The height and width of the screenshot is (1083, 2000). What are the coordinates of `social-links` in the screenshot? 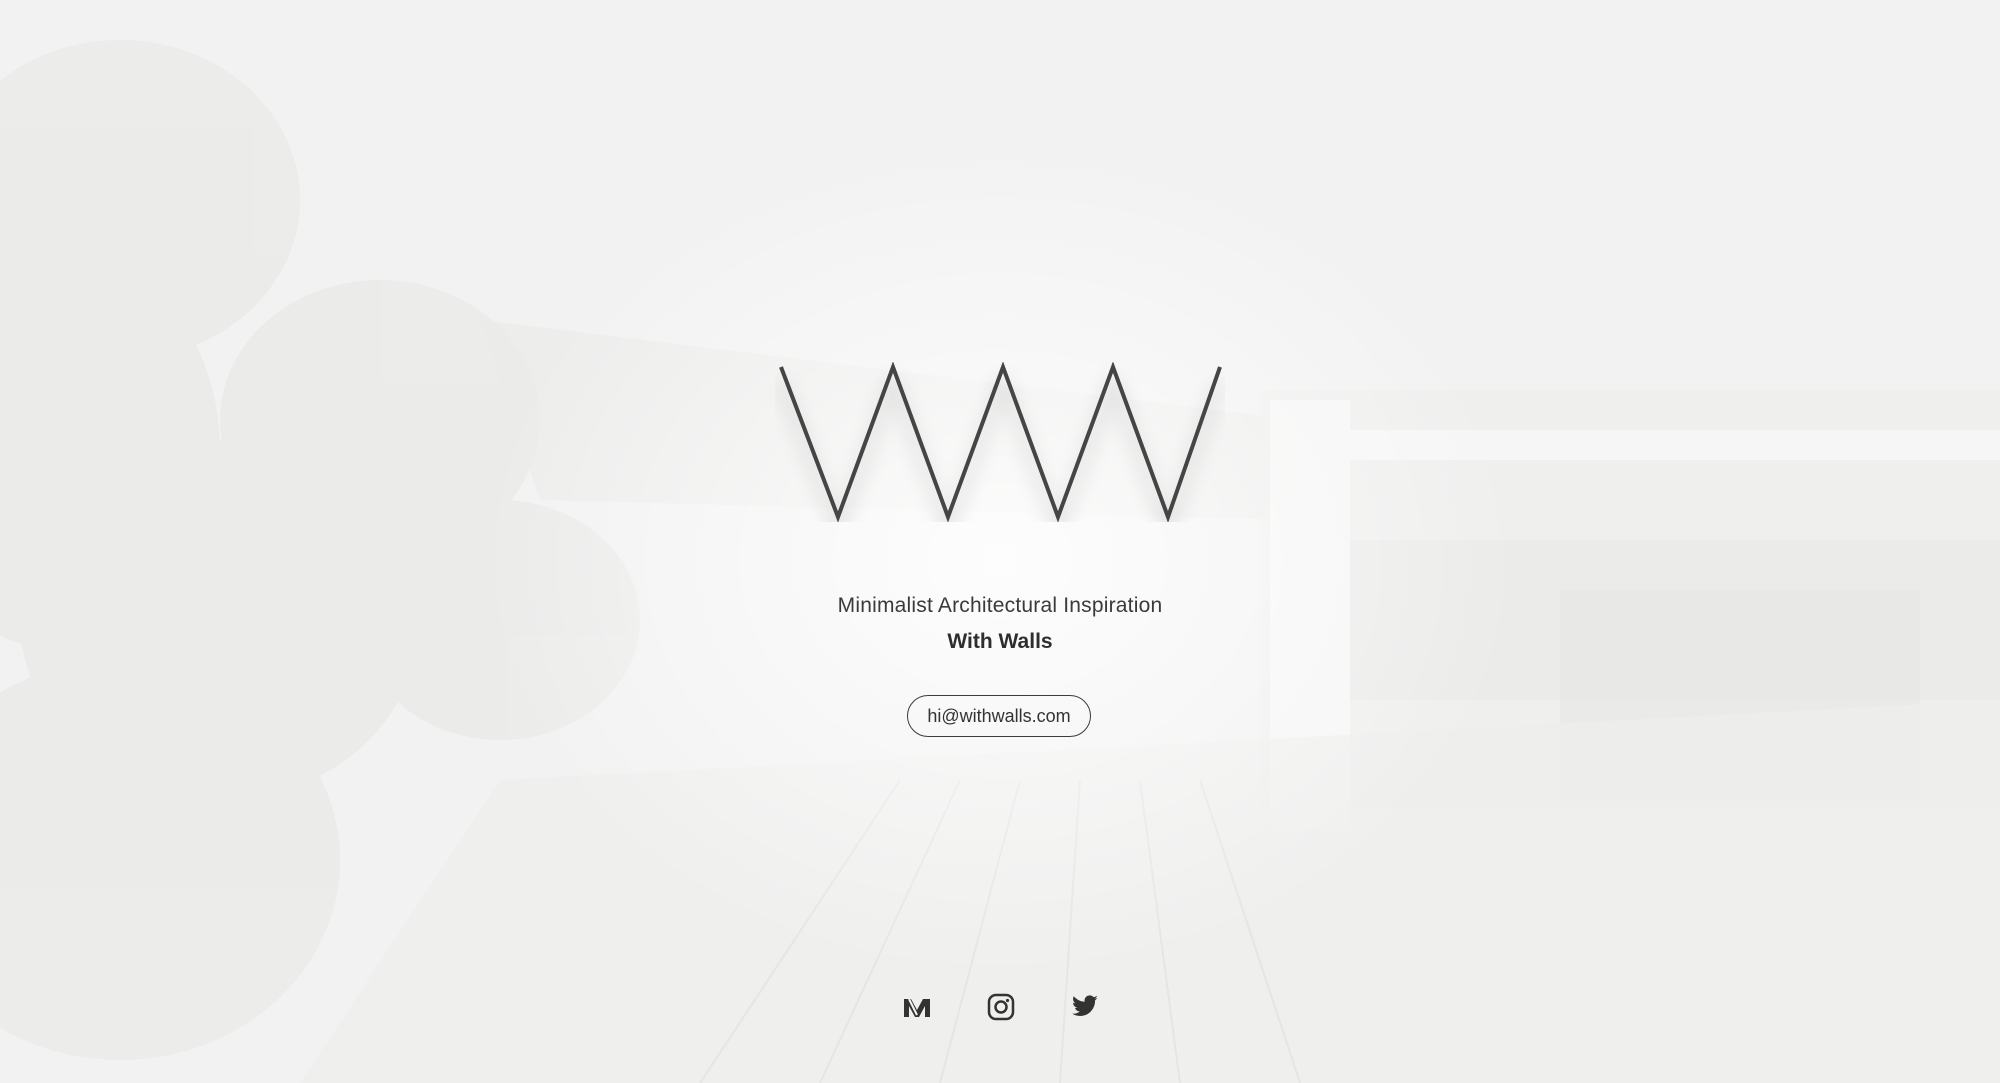 It's located at (1000, 1007).